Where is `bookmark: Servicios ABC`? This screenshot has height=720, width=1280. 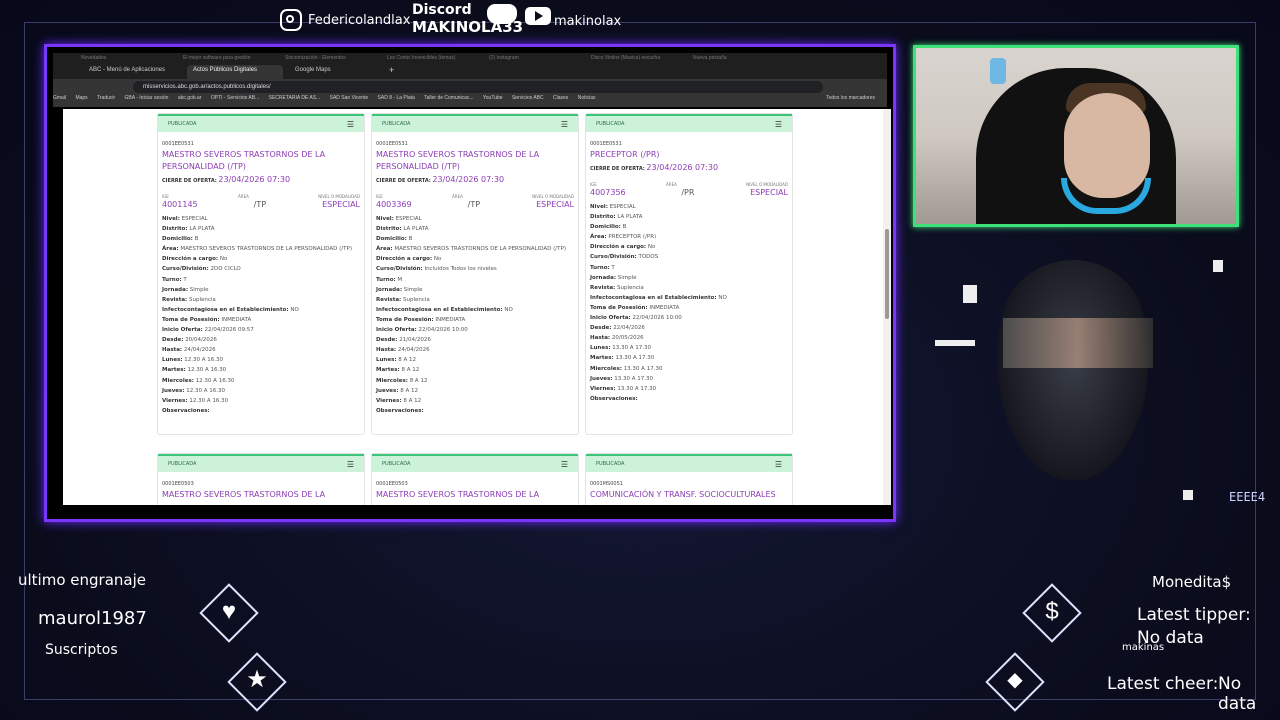 bookmark: Servicios ABC is located at coordinates (528, 98).